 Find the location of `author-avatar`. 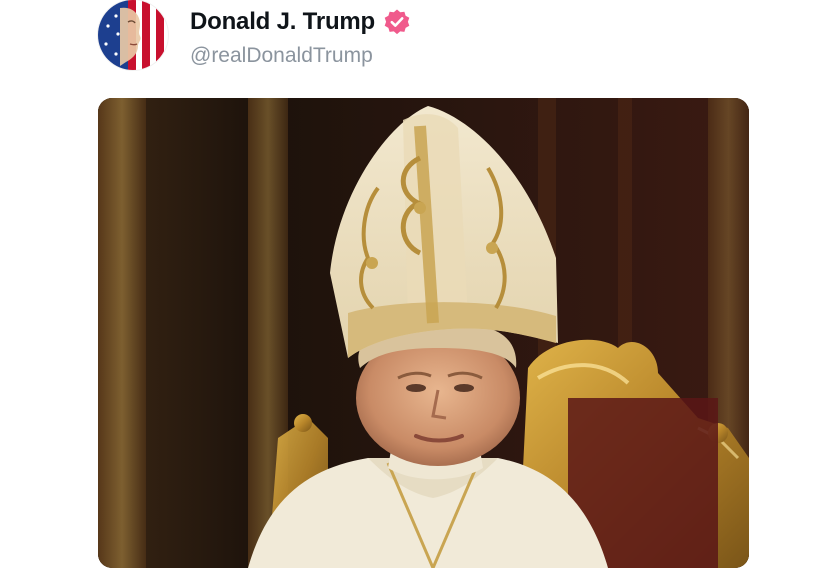

author-avatar is located at coordinates (133, 35).